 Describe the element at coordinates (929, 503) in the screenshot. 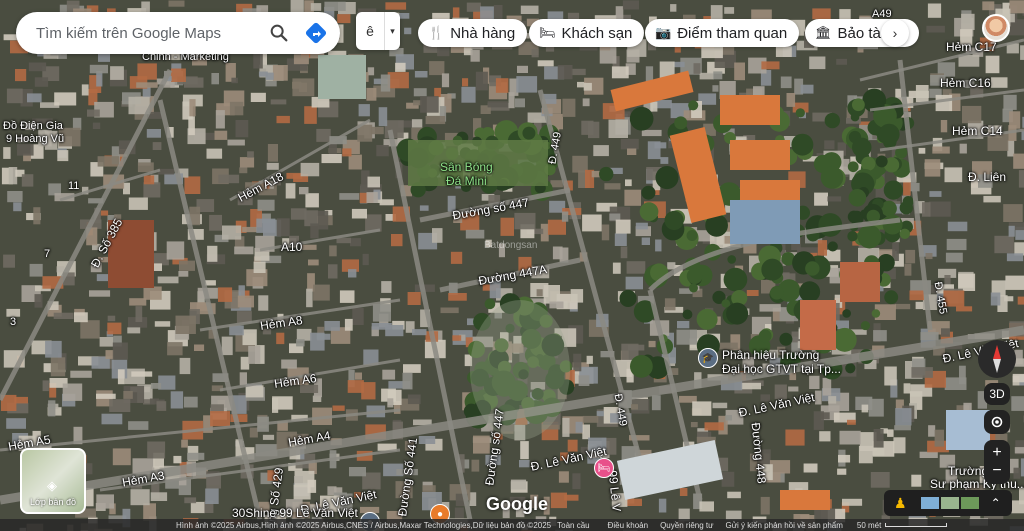

I see `thumbnail-1-icon` at that location.